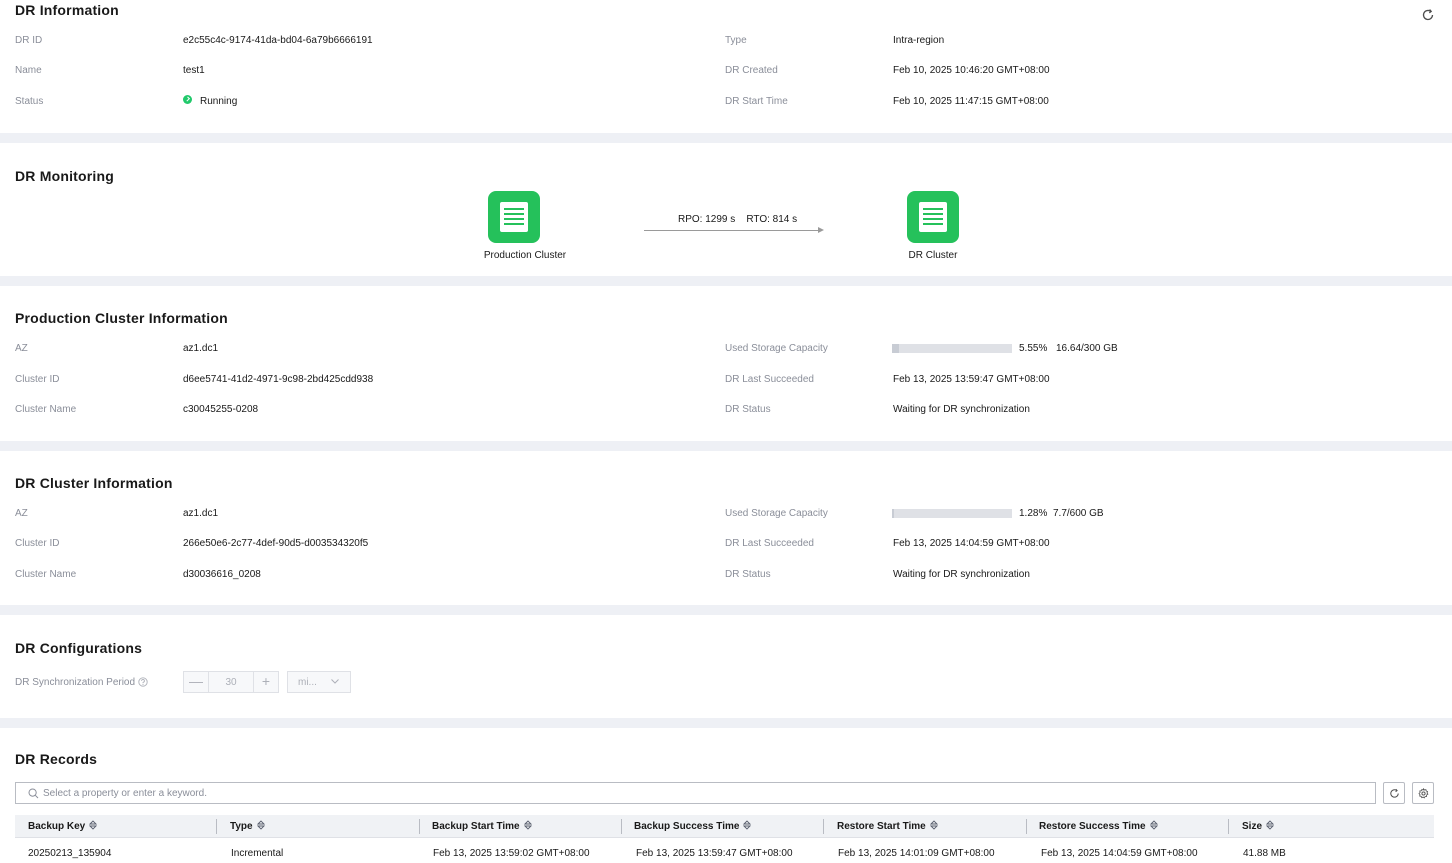  What do you see at coordinates (693, 826) in the screenshot?
I see `col-backup-success-time: Backup Success Time` at bounding box center [693, 826].